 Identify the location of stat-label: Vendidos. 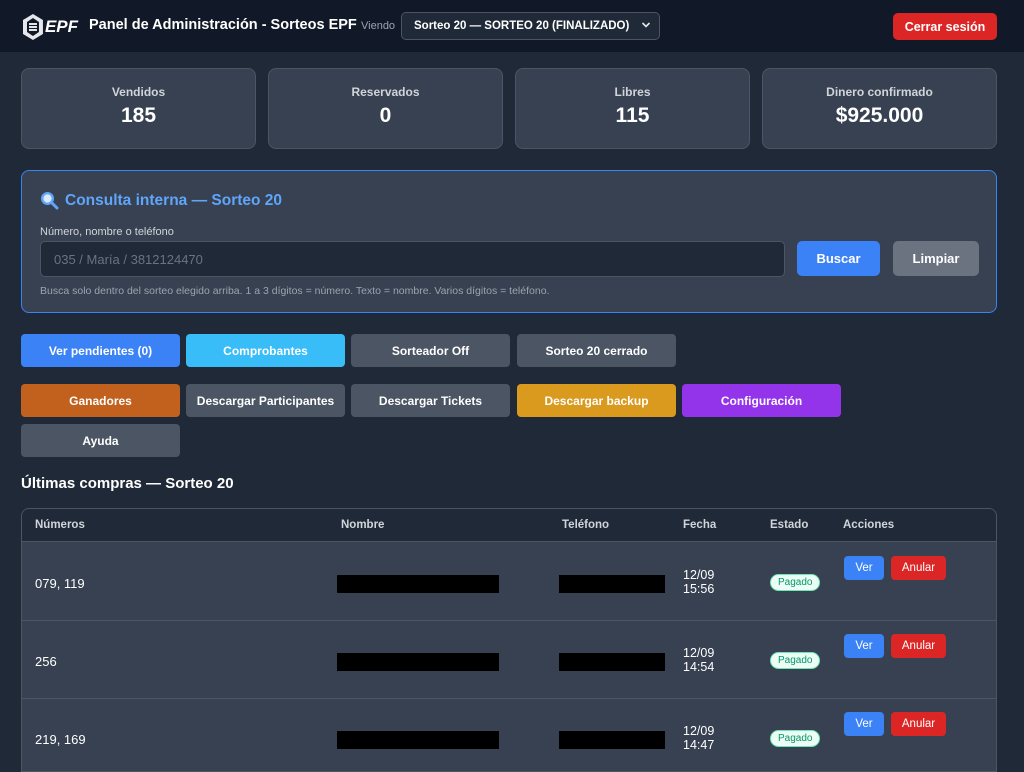
(138, 92).